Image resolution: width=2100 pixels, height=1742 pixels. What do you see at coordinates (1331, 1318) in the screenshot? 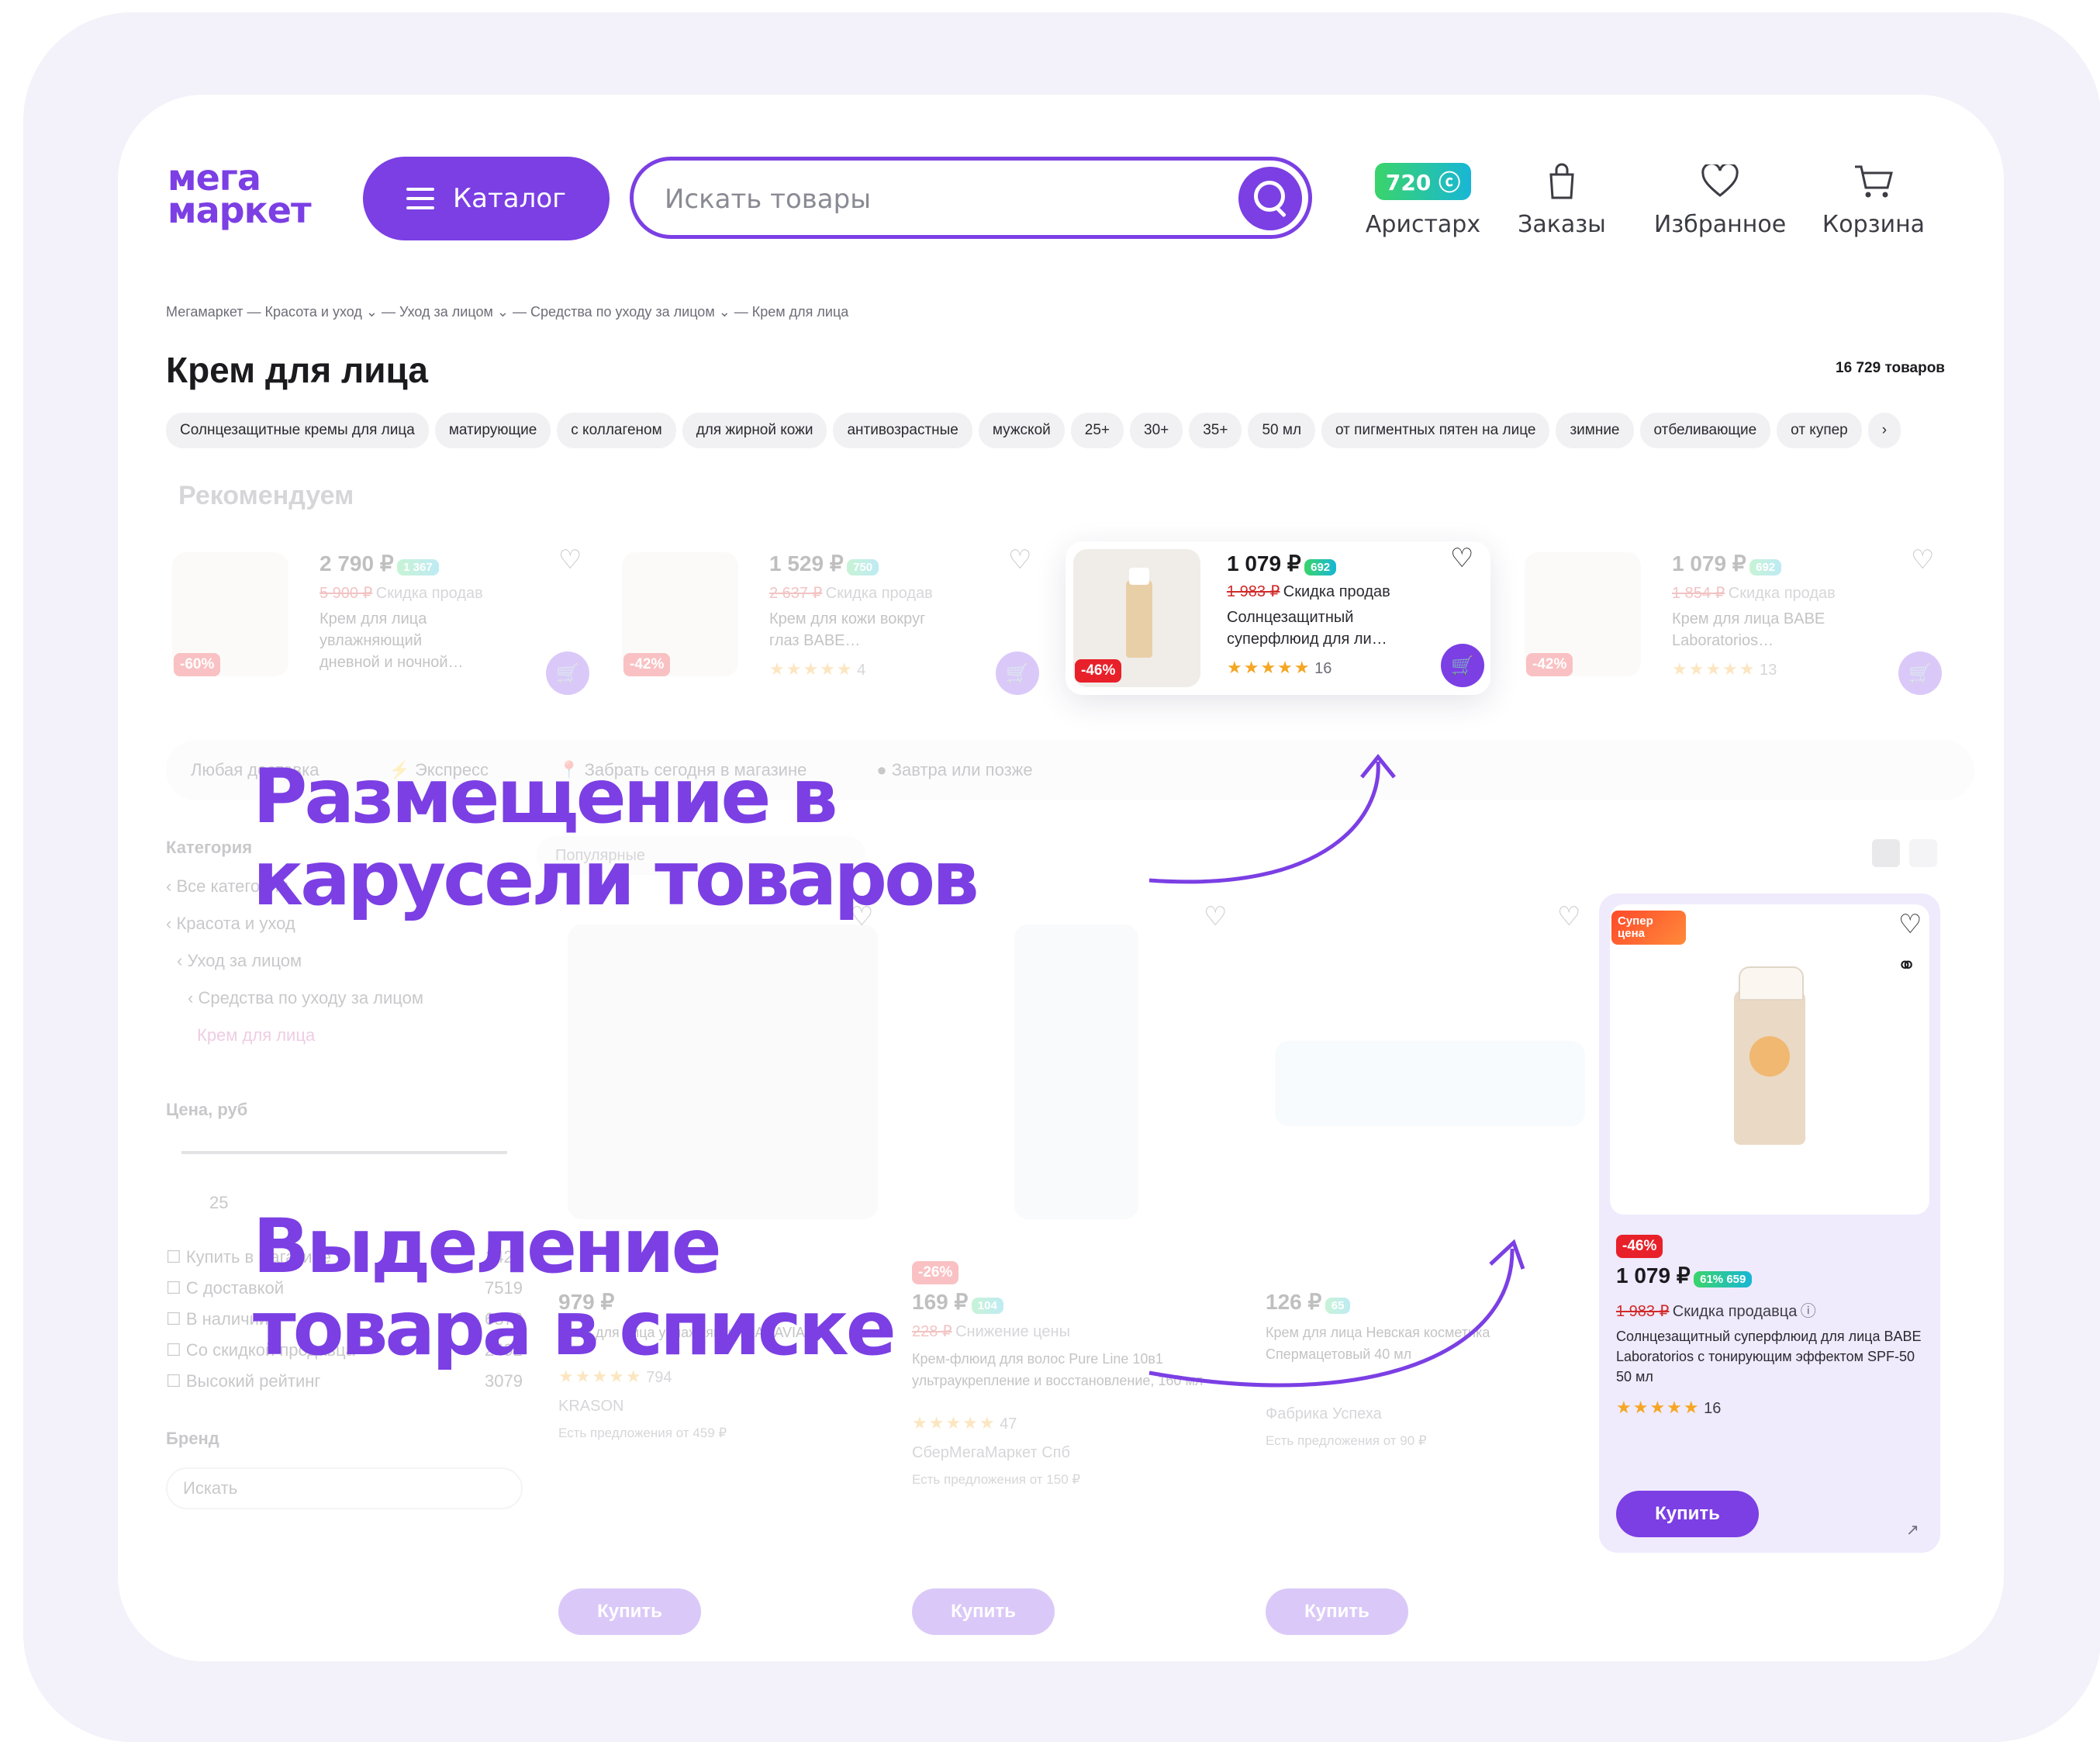
I see `list-arrow` at bounding box center [1331, 1318].